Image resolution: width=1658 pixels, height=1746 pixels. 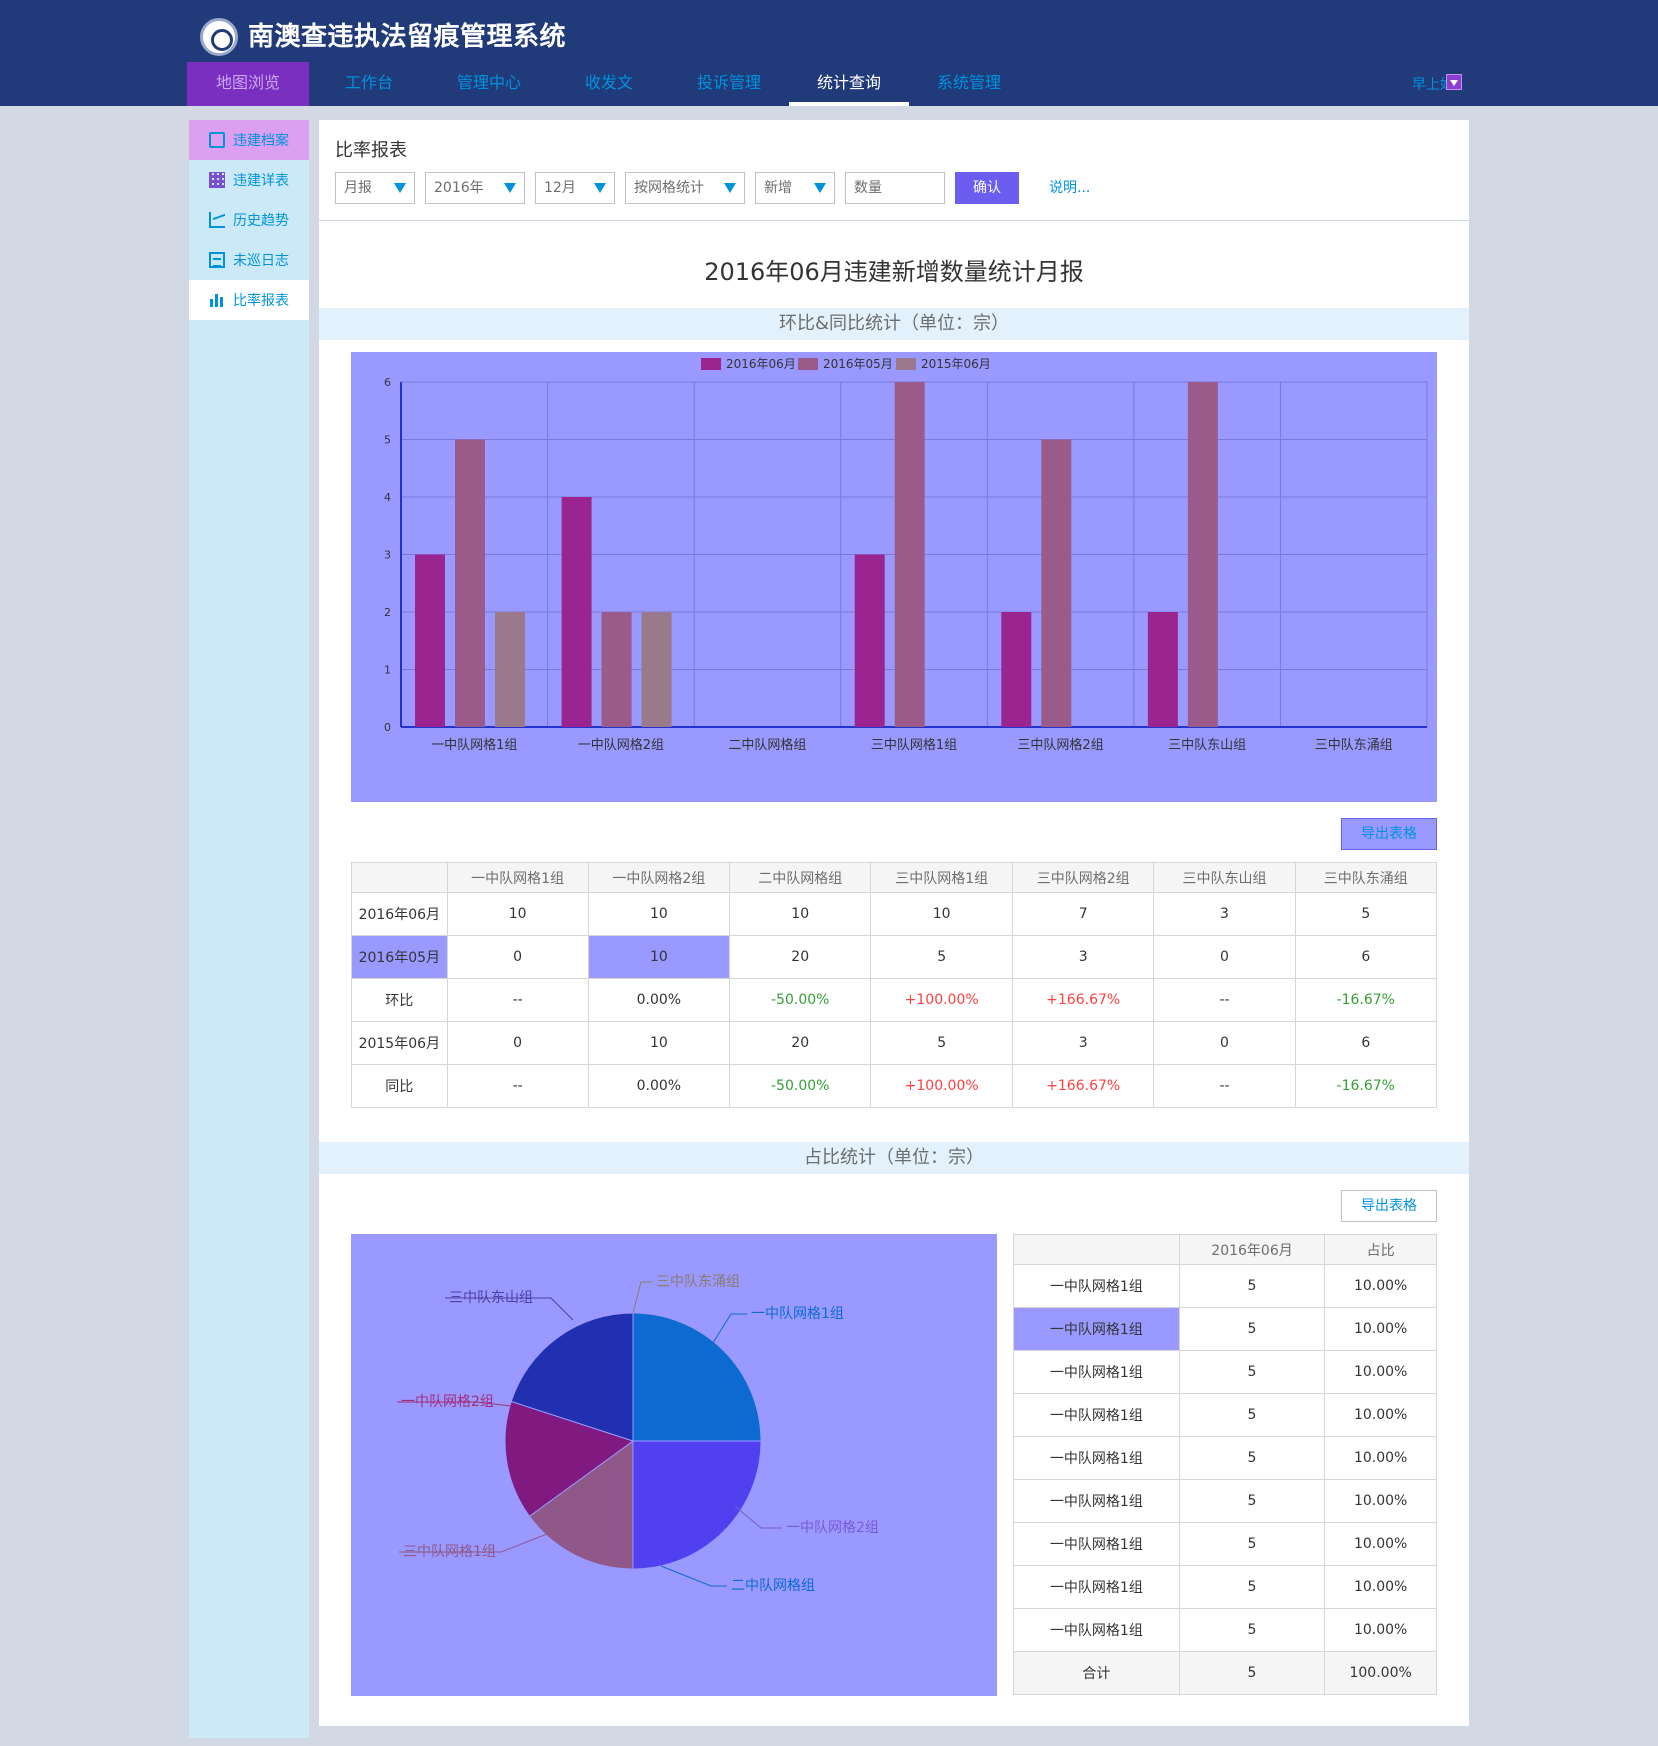 I want to click on month-select: 12月, so click(x=575, y=188).